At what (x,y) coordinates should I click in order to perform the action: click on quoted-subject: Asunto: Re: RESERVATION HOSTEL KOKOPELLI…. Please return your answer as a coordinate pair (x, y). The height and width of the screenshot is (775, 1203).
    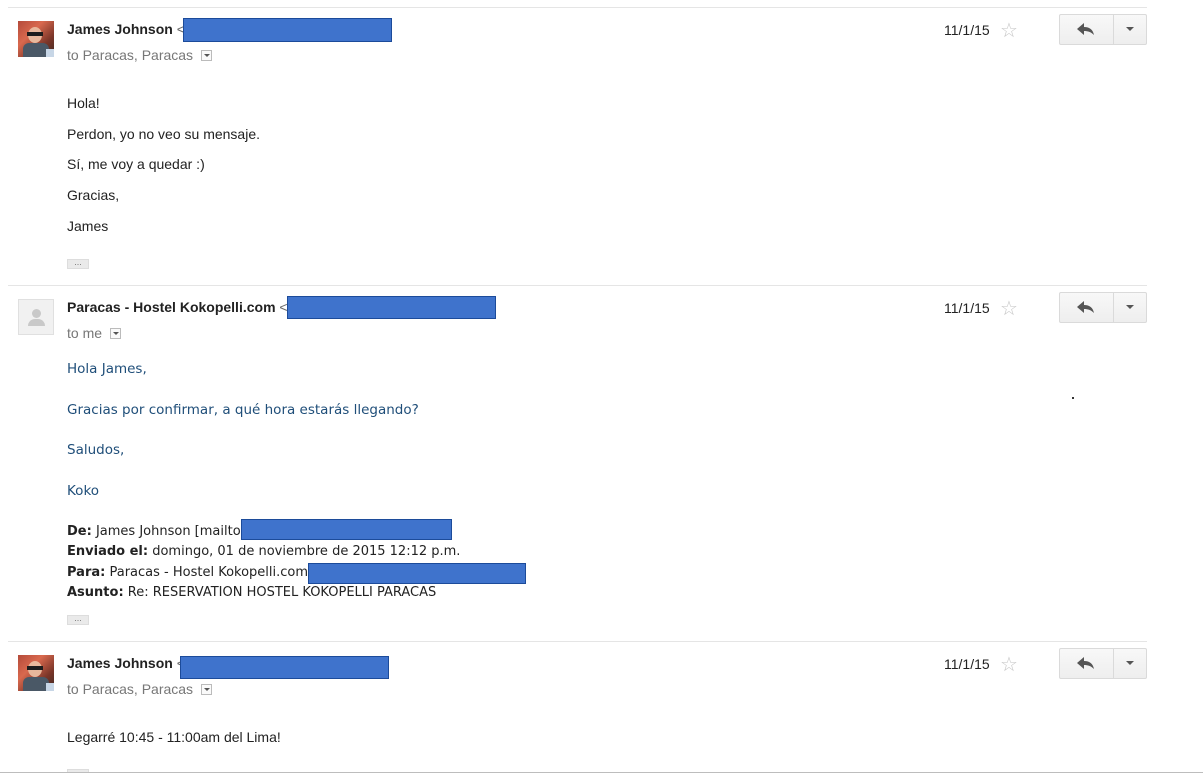
    Looking at the image, I should click on (252, 592).